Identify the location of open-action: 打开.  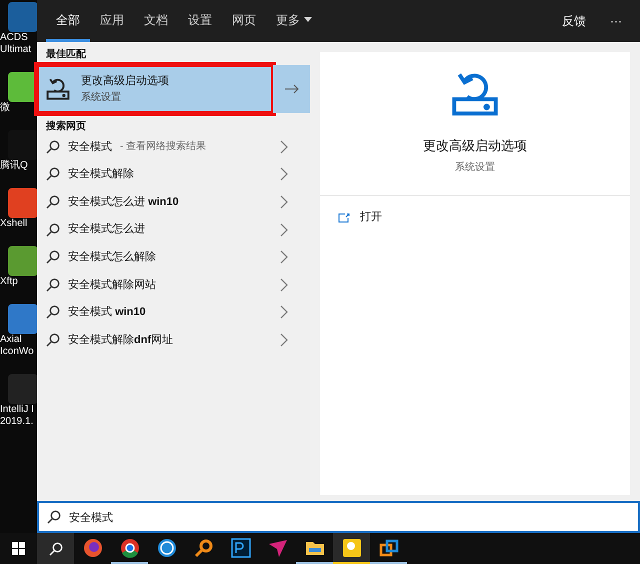
(475, 218).